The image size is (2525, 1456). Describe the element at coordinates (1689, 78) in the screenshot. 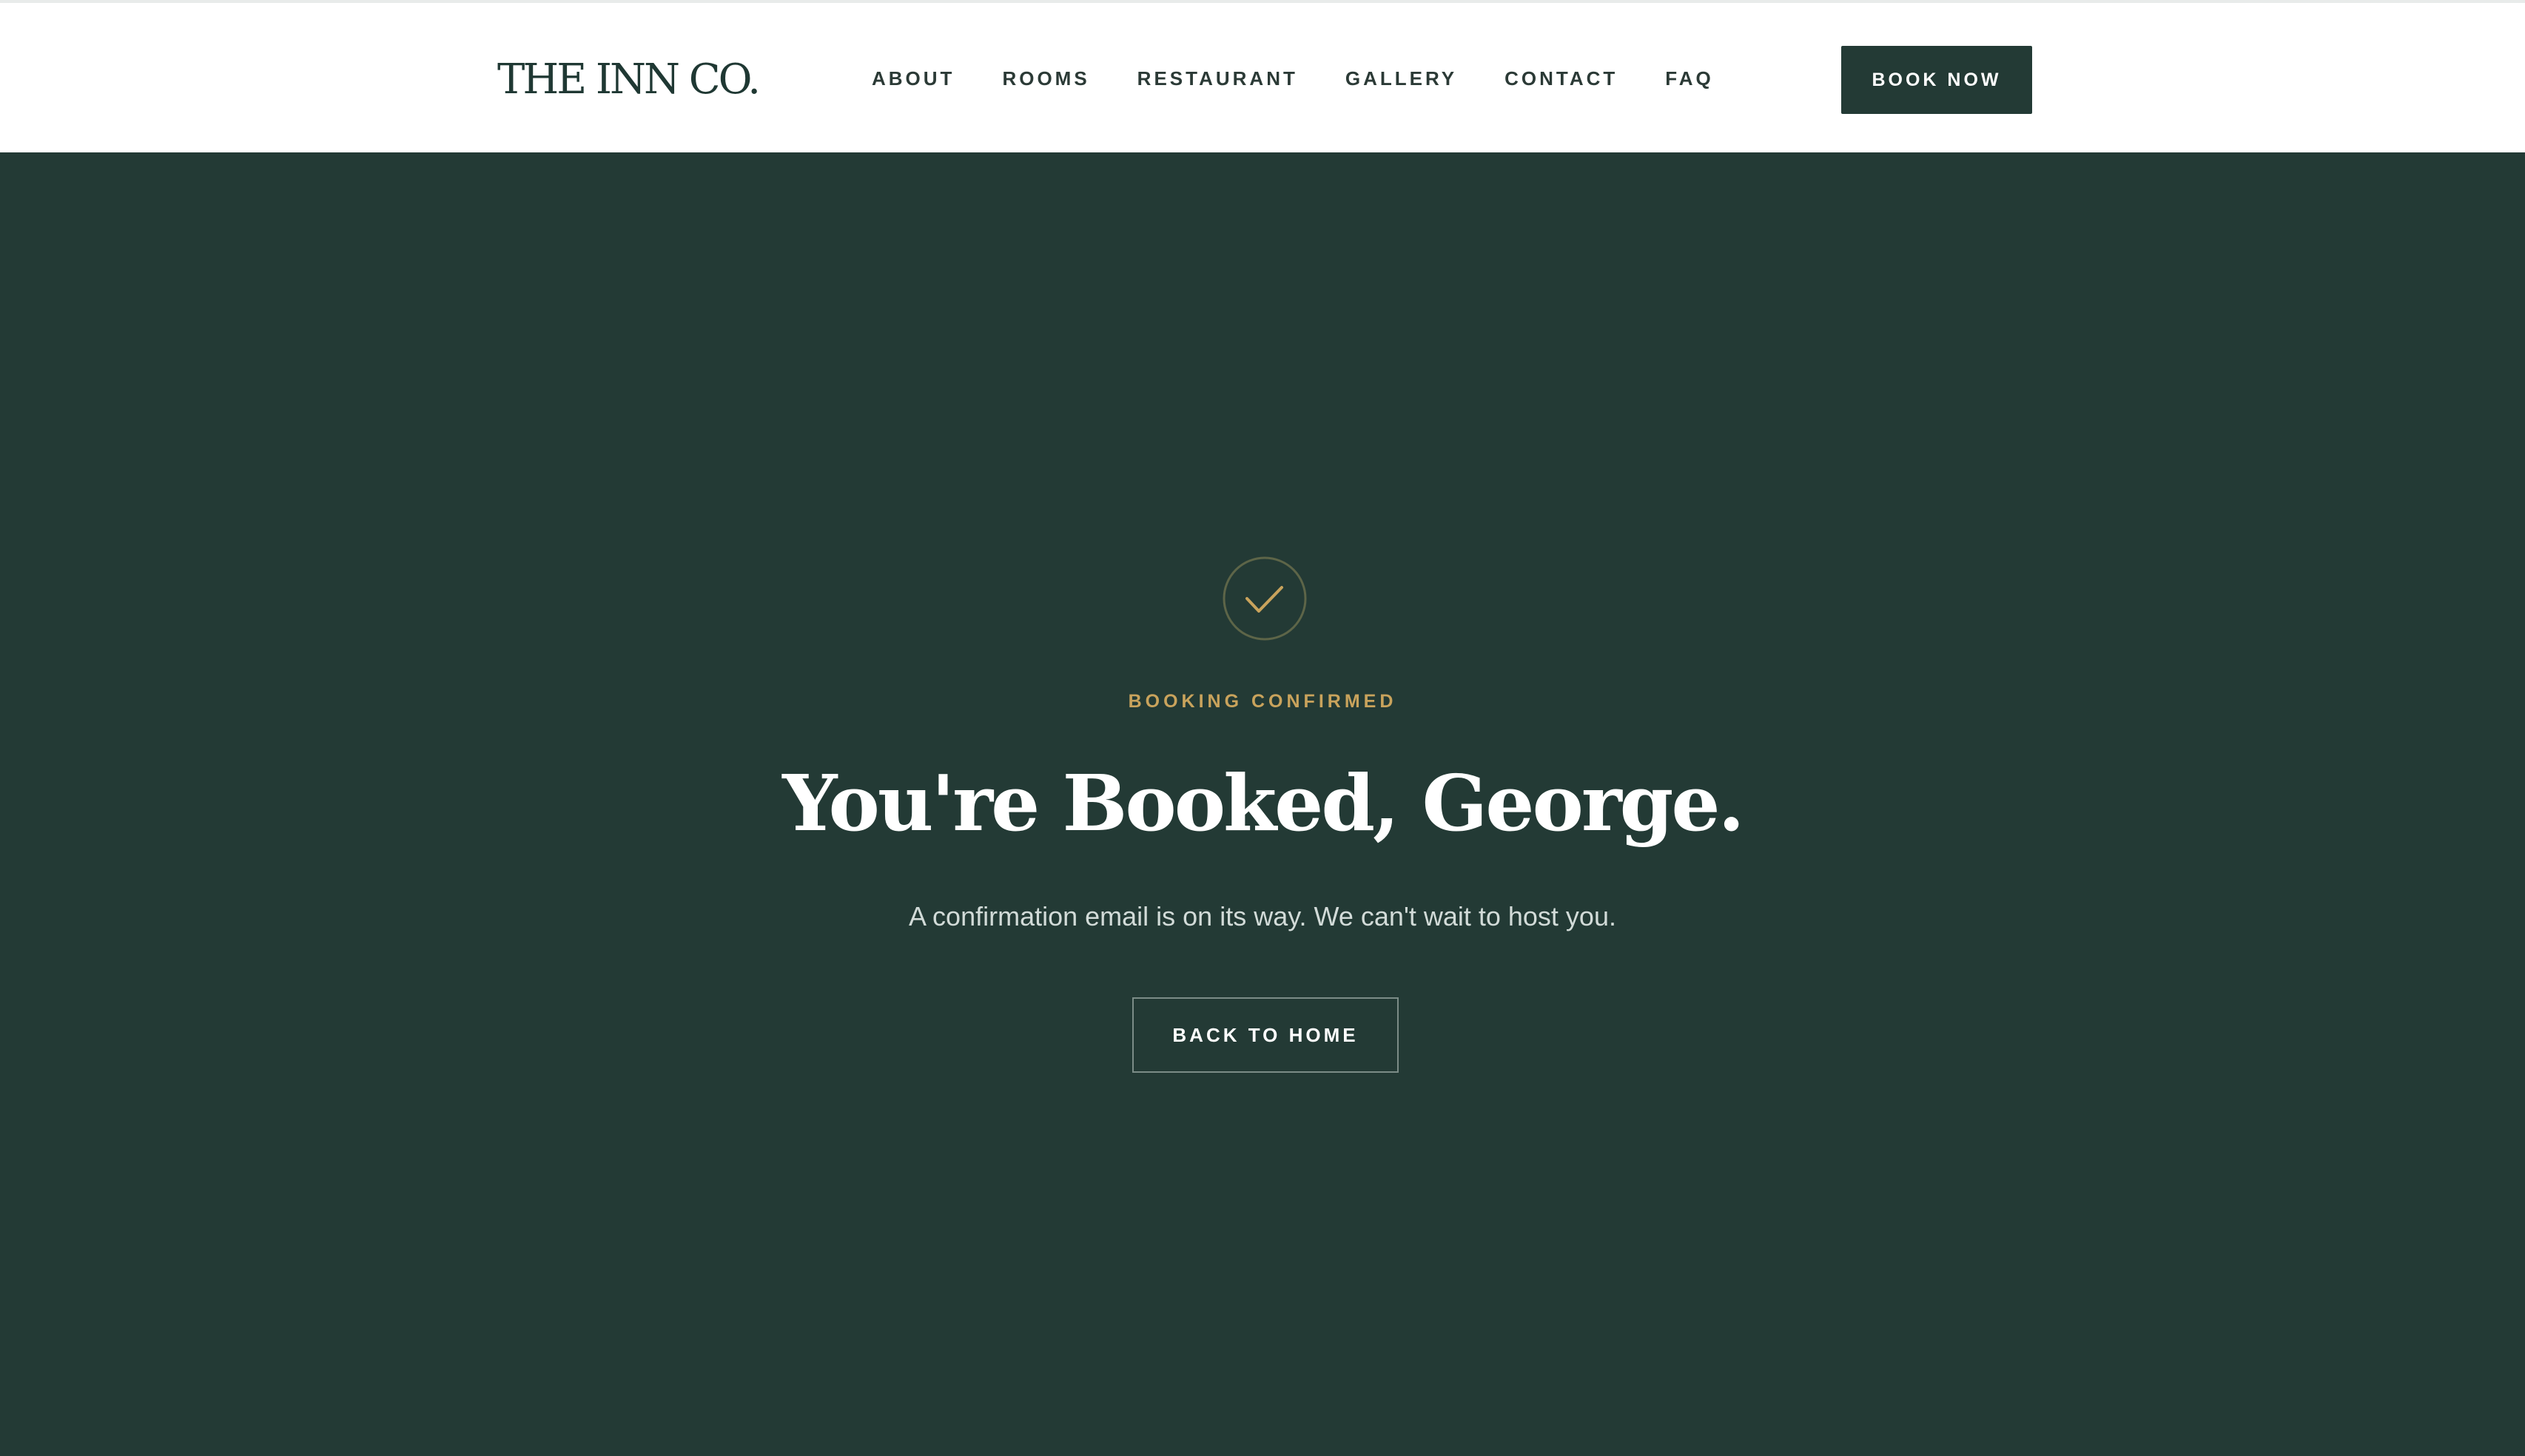

I see `nav-item-faq: FAQ` at that location.